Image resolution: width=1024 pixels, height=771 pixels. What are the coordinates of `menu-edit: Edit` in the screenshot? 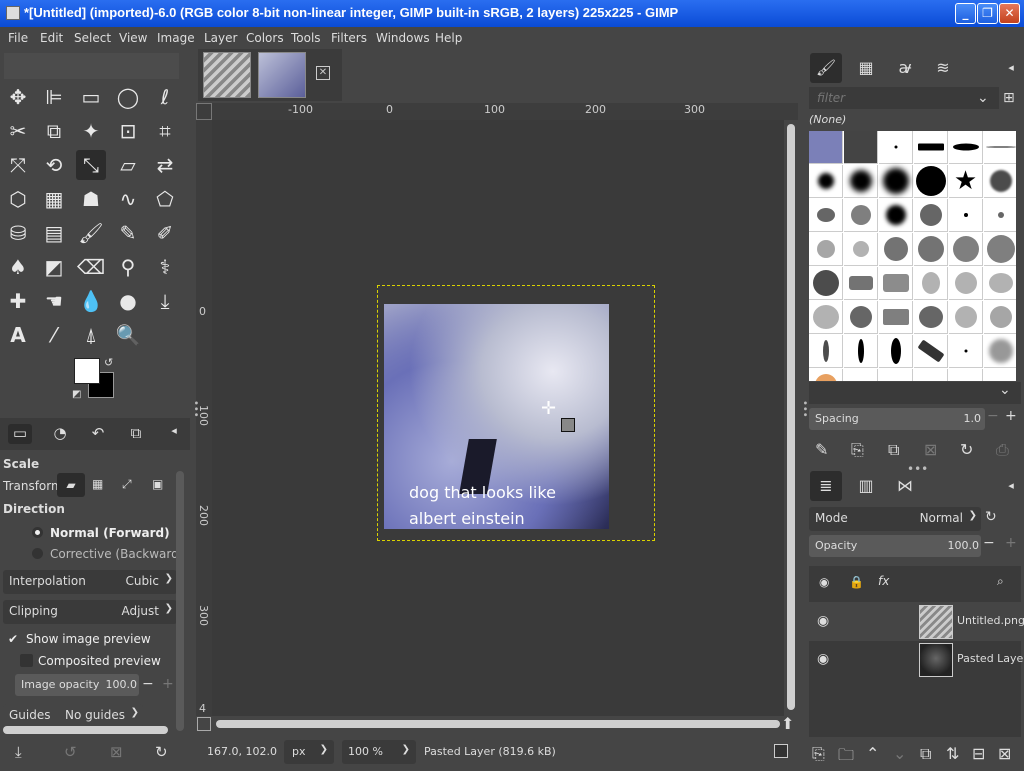 It's located at (51, 38).